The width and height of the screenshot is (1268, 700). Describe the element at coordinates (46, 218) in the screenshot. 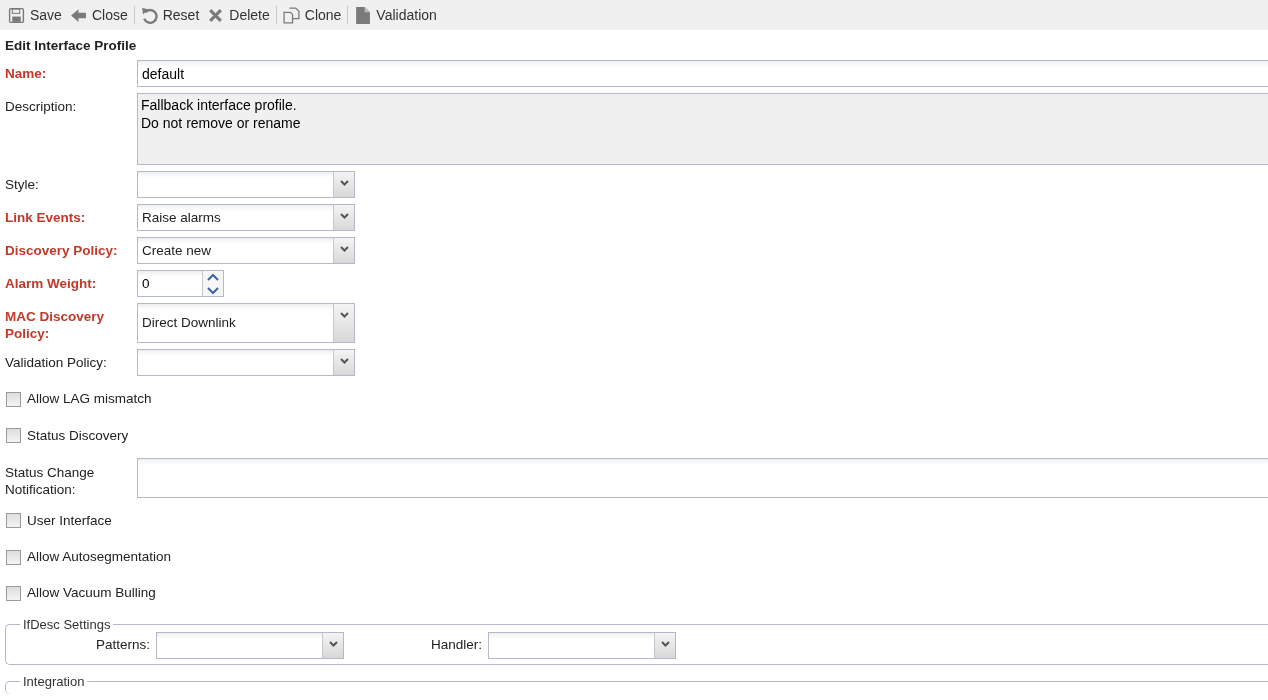

I see `field-label: Link Events:` at that location.